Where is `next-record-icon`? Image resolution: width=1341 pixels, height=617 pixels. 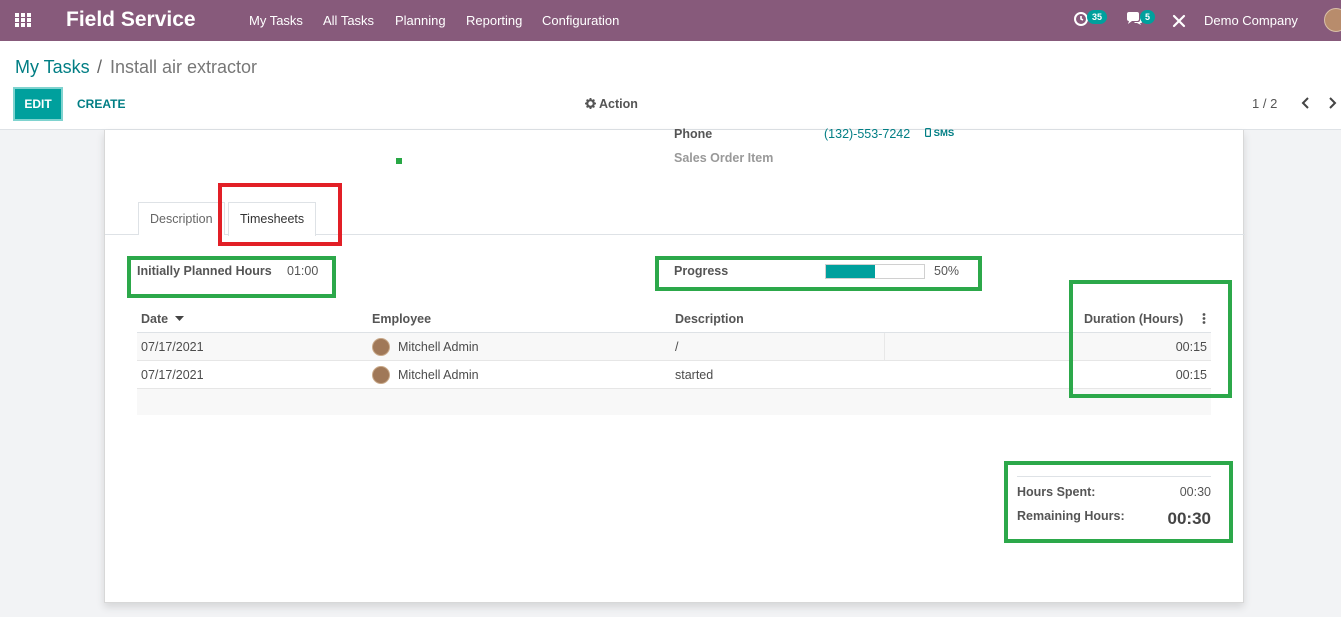
next-record-icon is located at coordinates (1332, 103).